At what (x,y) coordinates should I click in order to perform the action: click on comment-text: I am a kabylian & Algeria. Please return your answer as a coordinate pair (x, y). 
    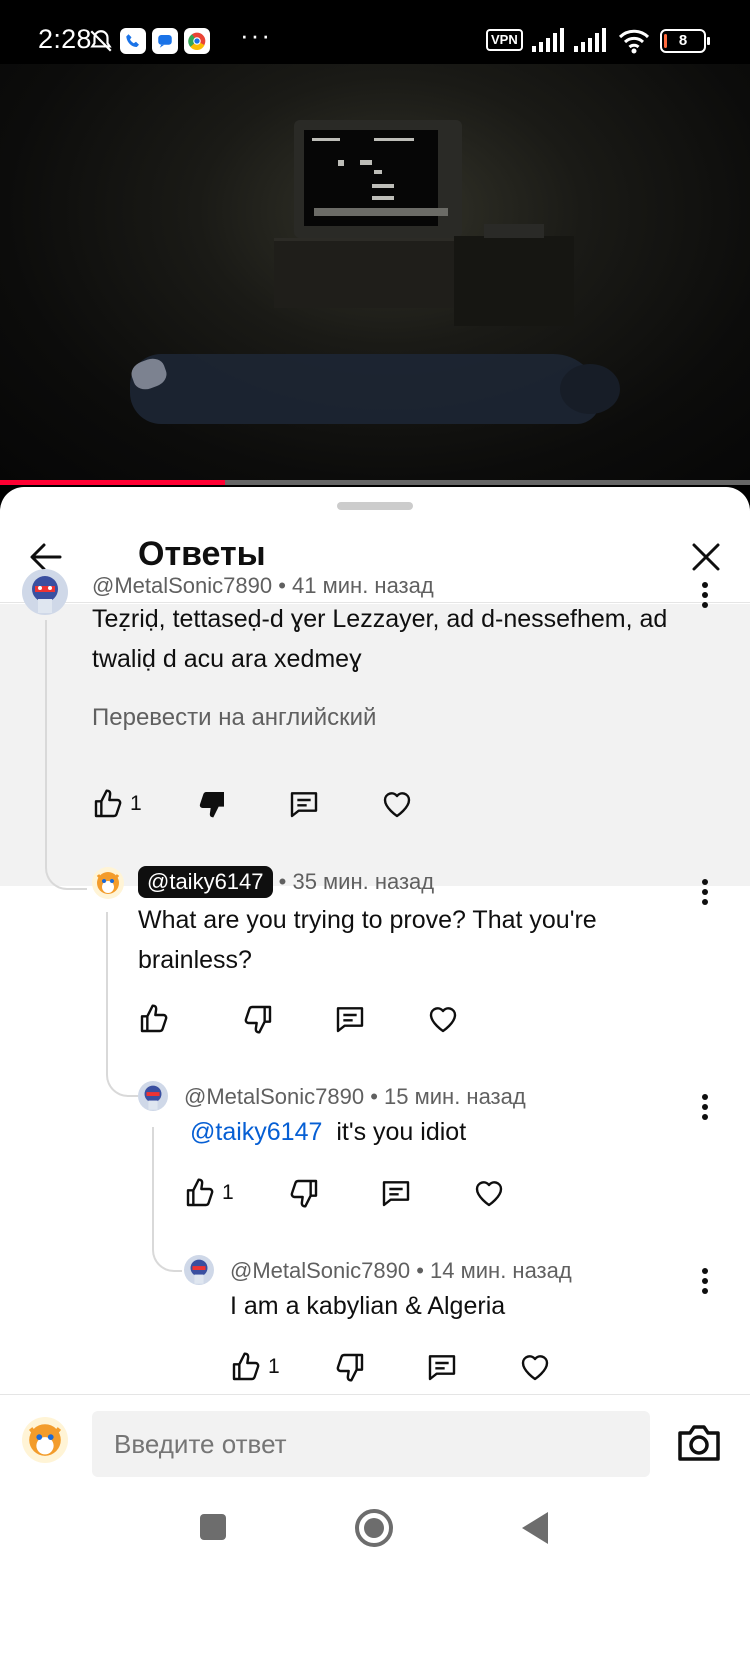
    Looking at the image, I should click on (368, 1306).